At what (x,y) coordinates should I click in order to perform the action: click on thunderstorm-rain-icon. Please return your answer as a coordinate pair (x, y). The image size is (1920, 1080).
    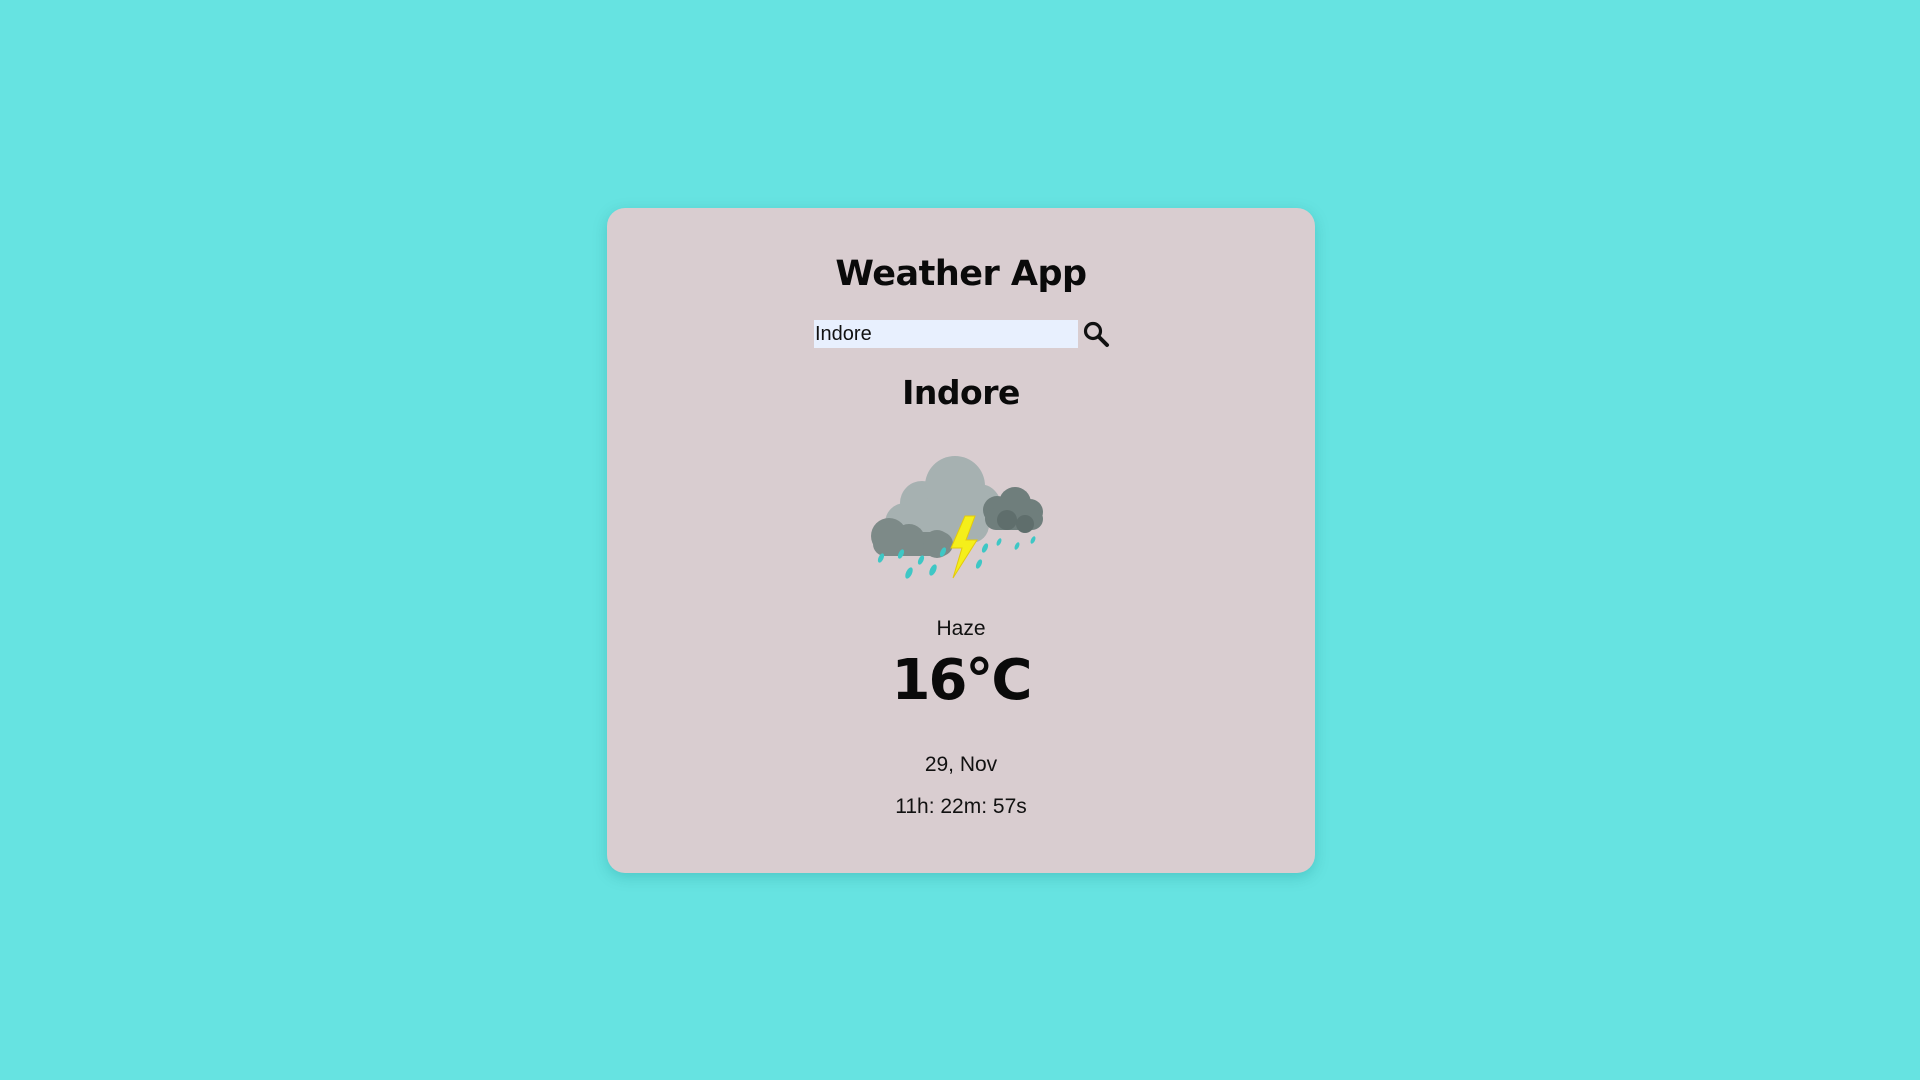
    Looking at the image, I should click on (957, 517).